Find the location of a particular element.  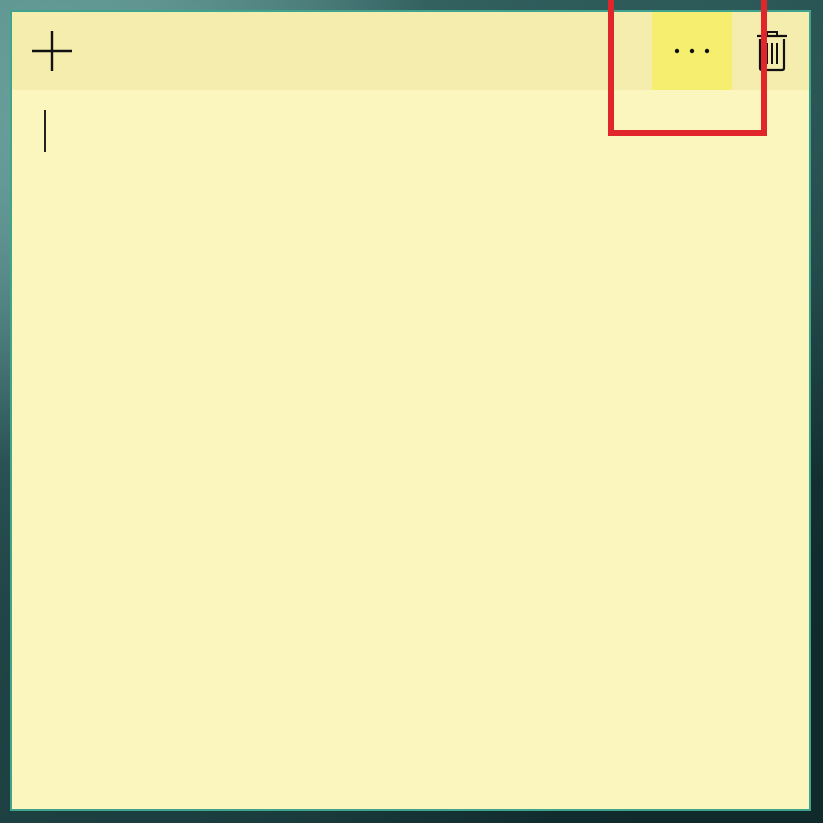

plus-icon is located at coordinates (52, 51).